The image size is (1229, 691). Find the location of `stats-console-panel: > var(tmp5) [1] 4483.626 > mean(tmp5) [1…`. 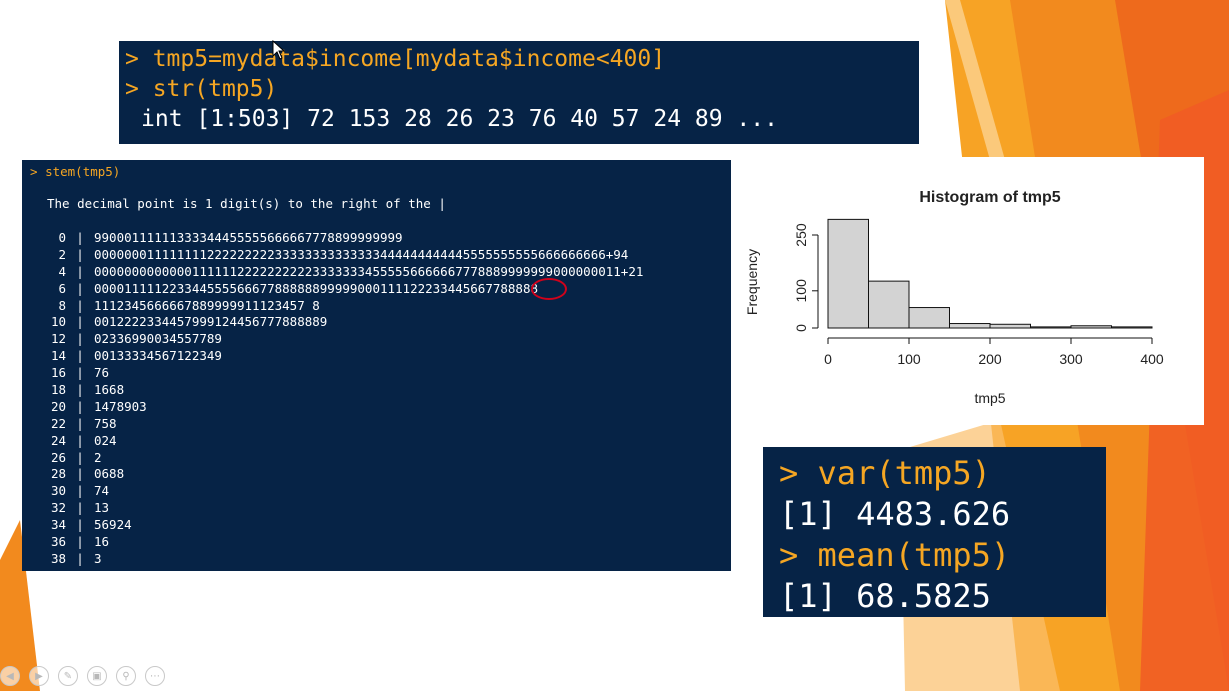

stats-console-panel: > var(tmp5) [1] 4483.626 > mean(tmp5) [1… is located at coordinates (934, 532).